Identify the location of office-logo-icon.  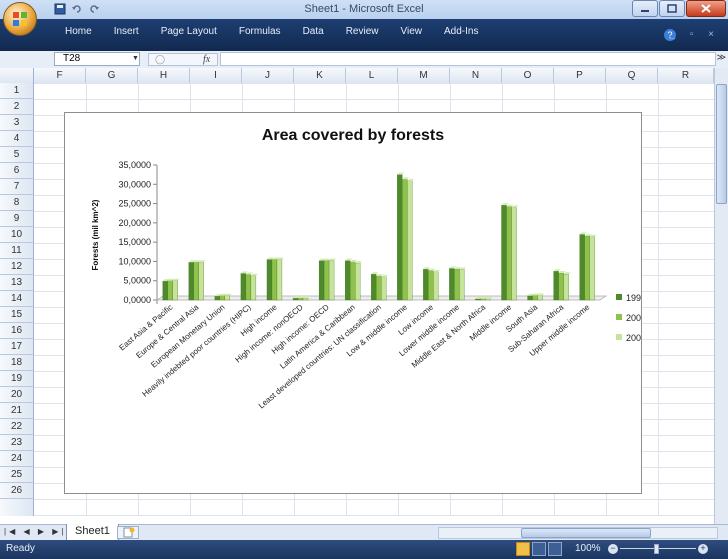
(20, 19).